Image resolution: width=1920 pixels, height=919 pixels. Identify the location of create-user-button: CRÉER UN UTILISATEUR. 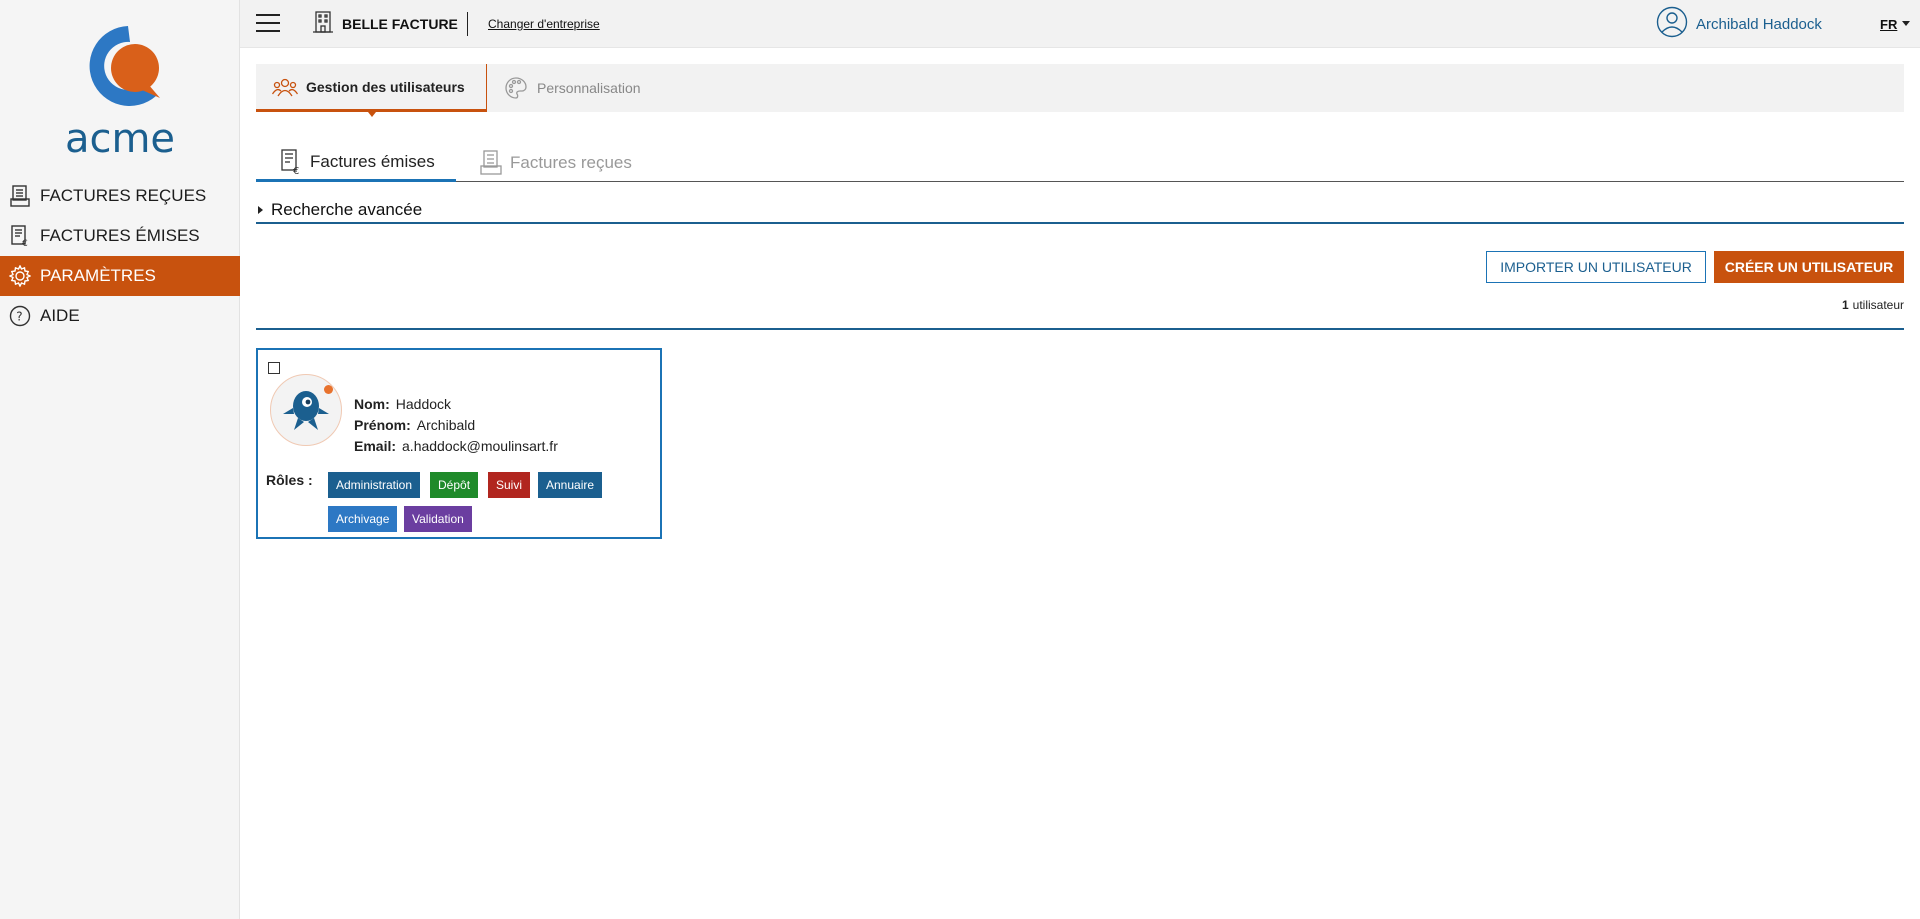
(1809, 267).